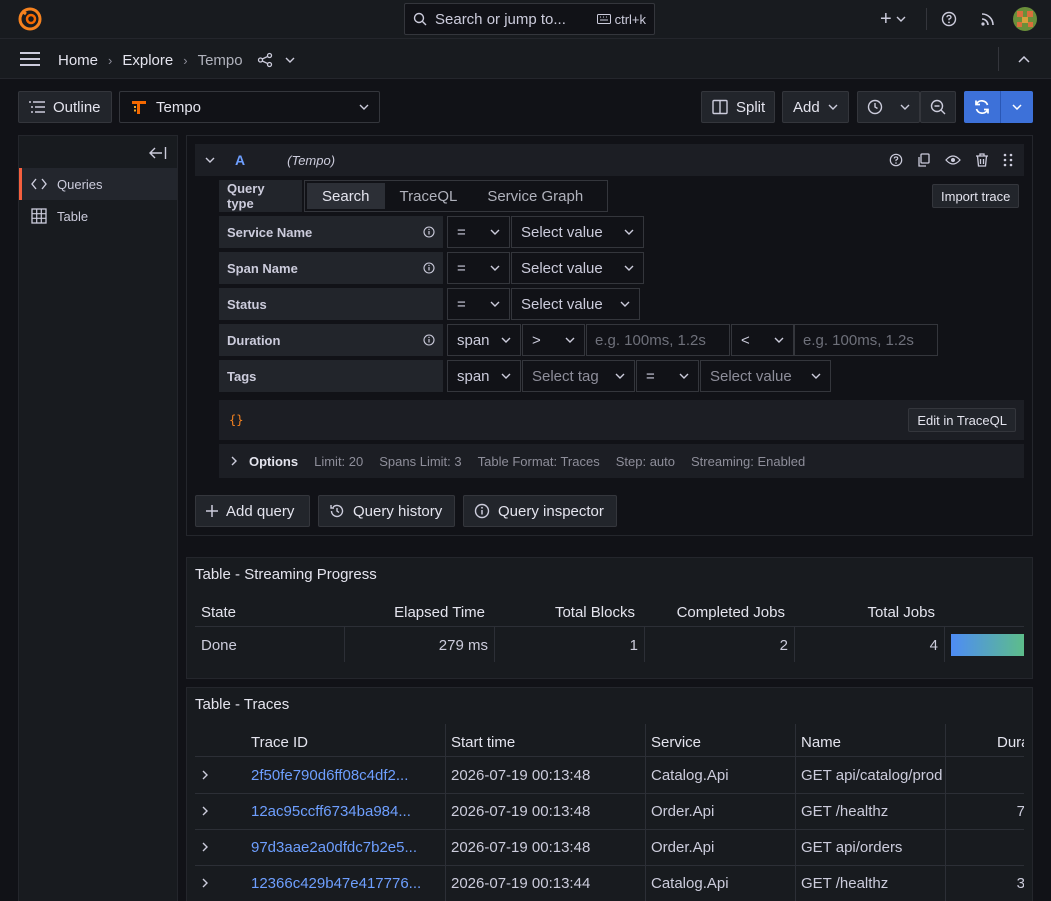 The width and height of the screenshot is (1051, 901). I want to click on refresh-icon, so click(982, 107).